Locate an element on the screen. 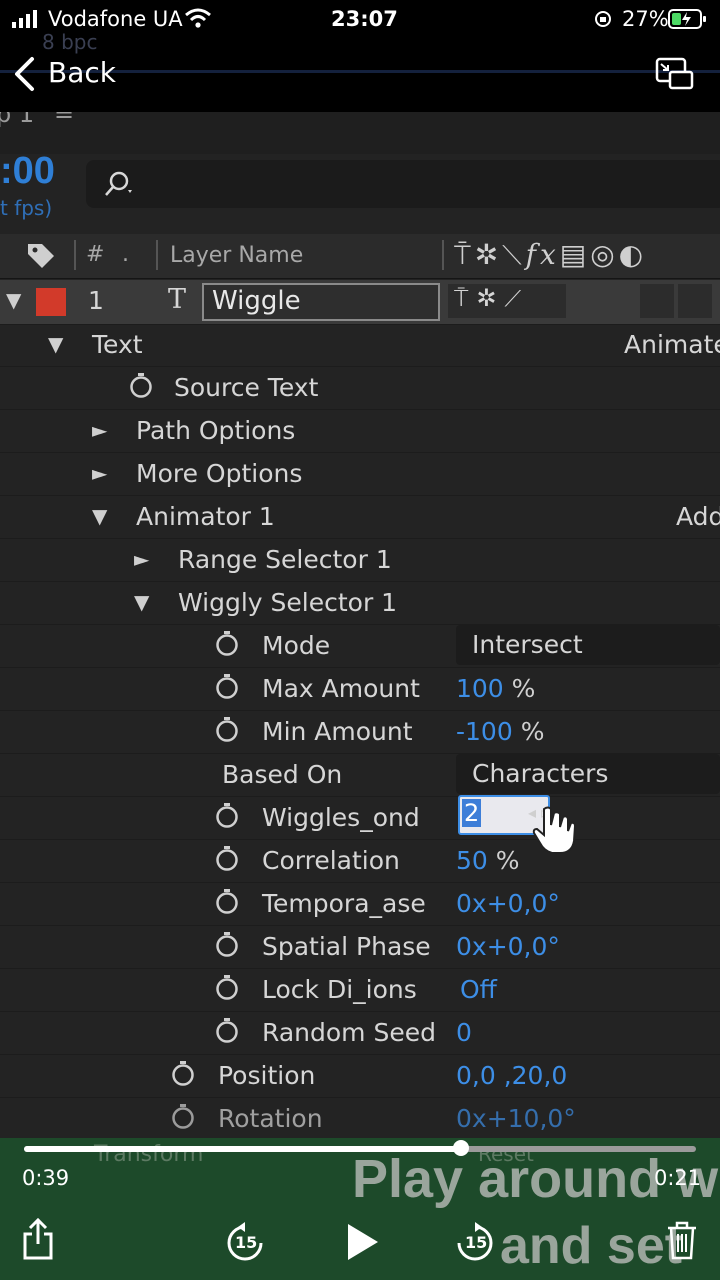 The width and height of the screenshot is (720, 1280). panel-menu-icon: ≡ is located at coordinates (64, 119).